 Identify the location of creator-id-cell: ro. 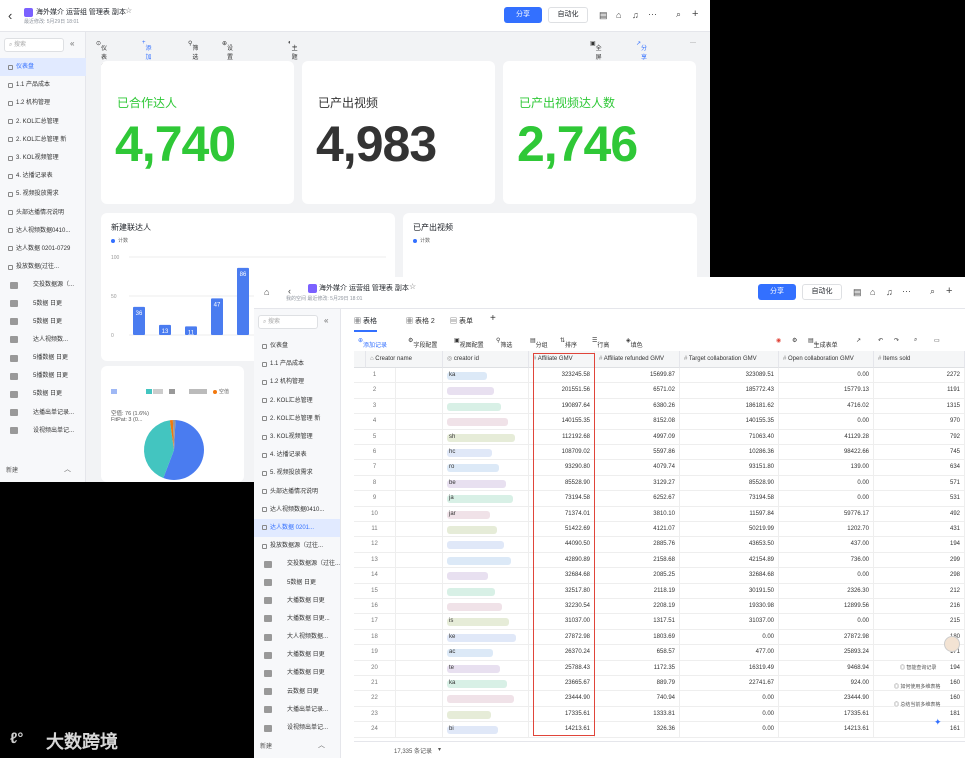
(486, 468).